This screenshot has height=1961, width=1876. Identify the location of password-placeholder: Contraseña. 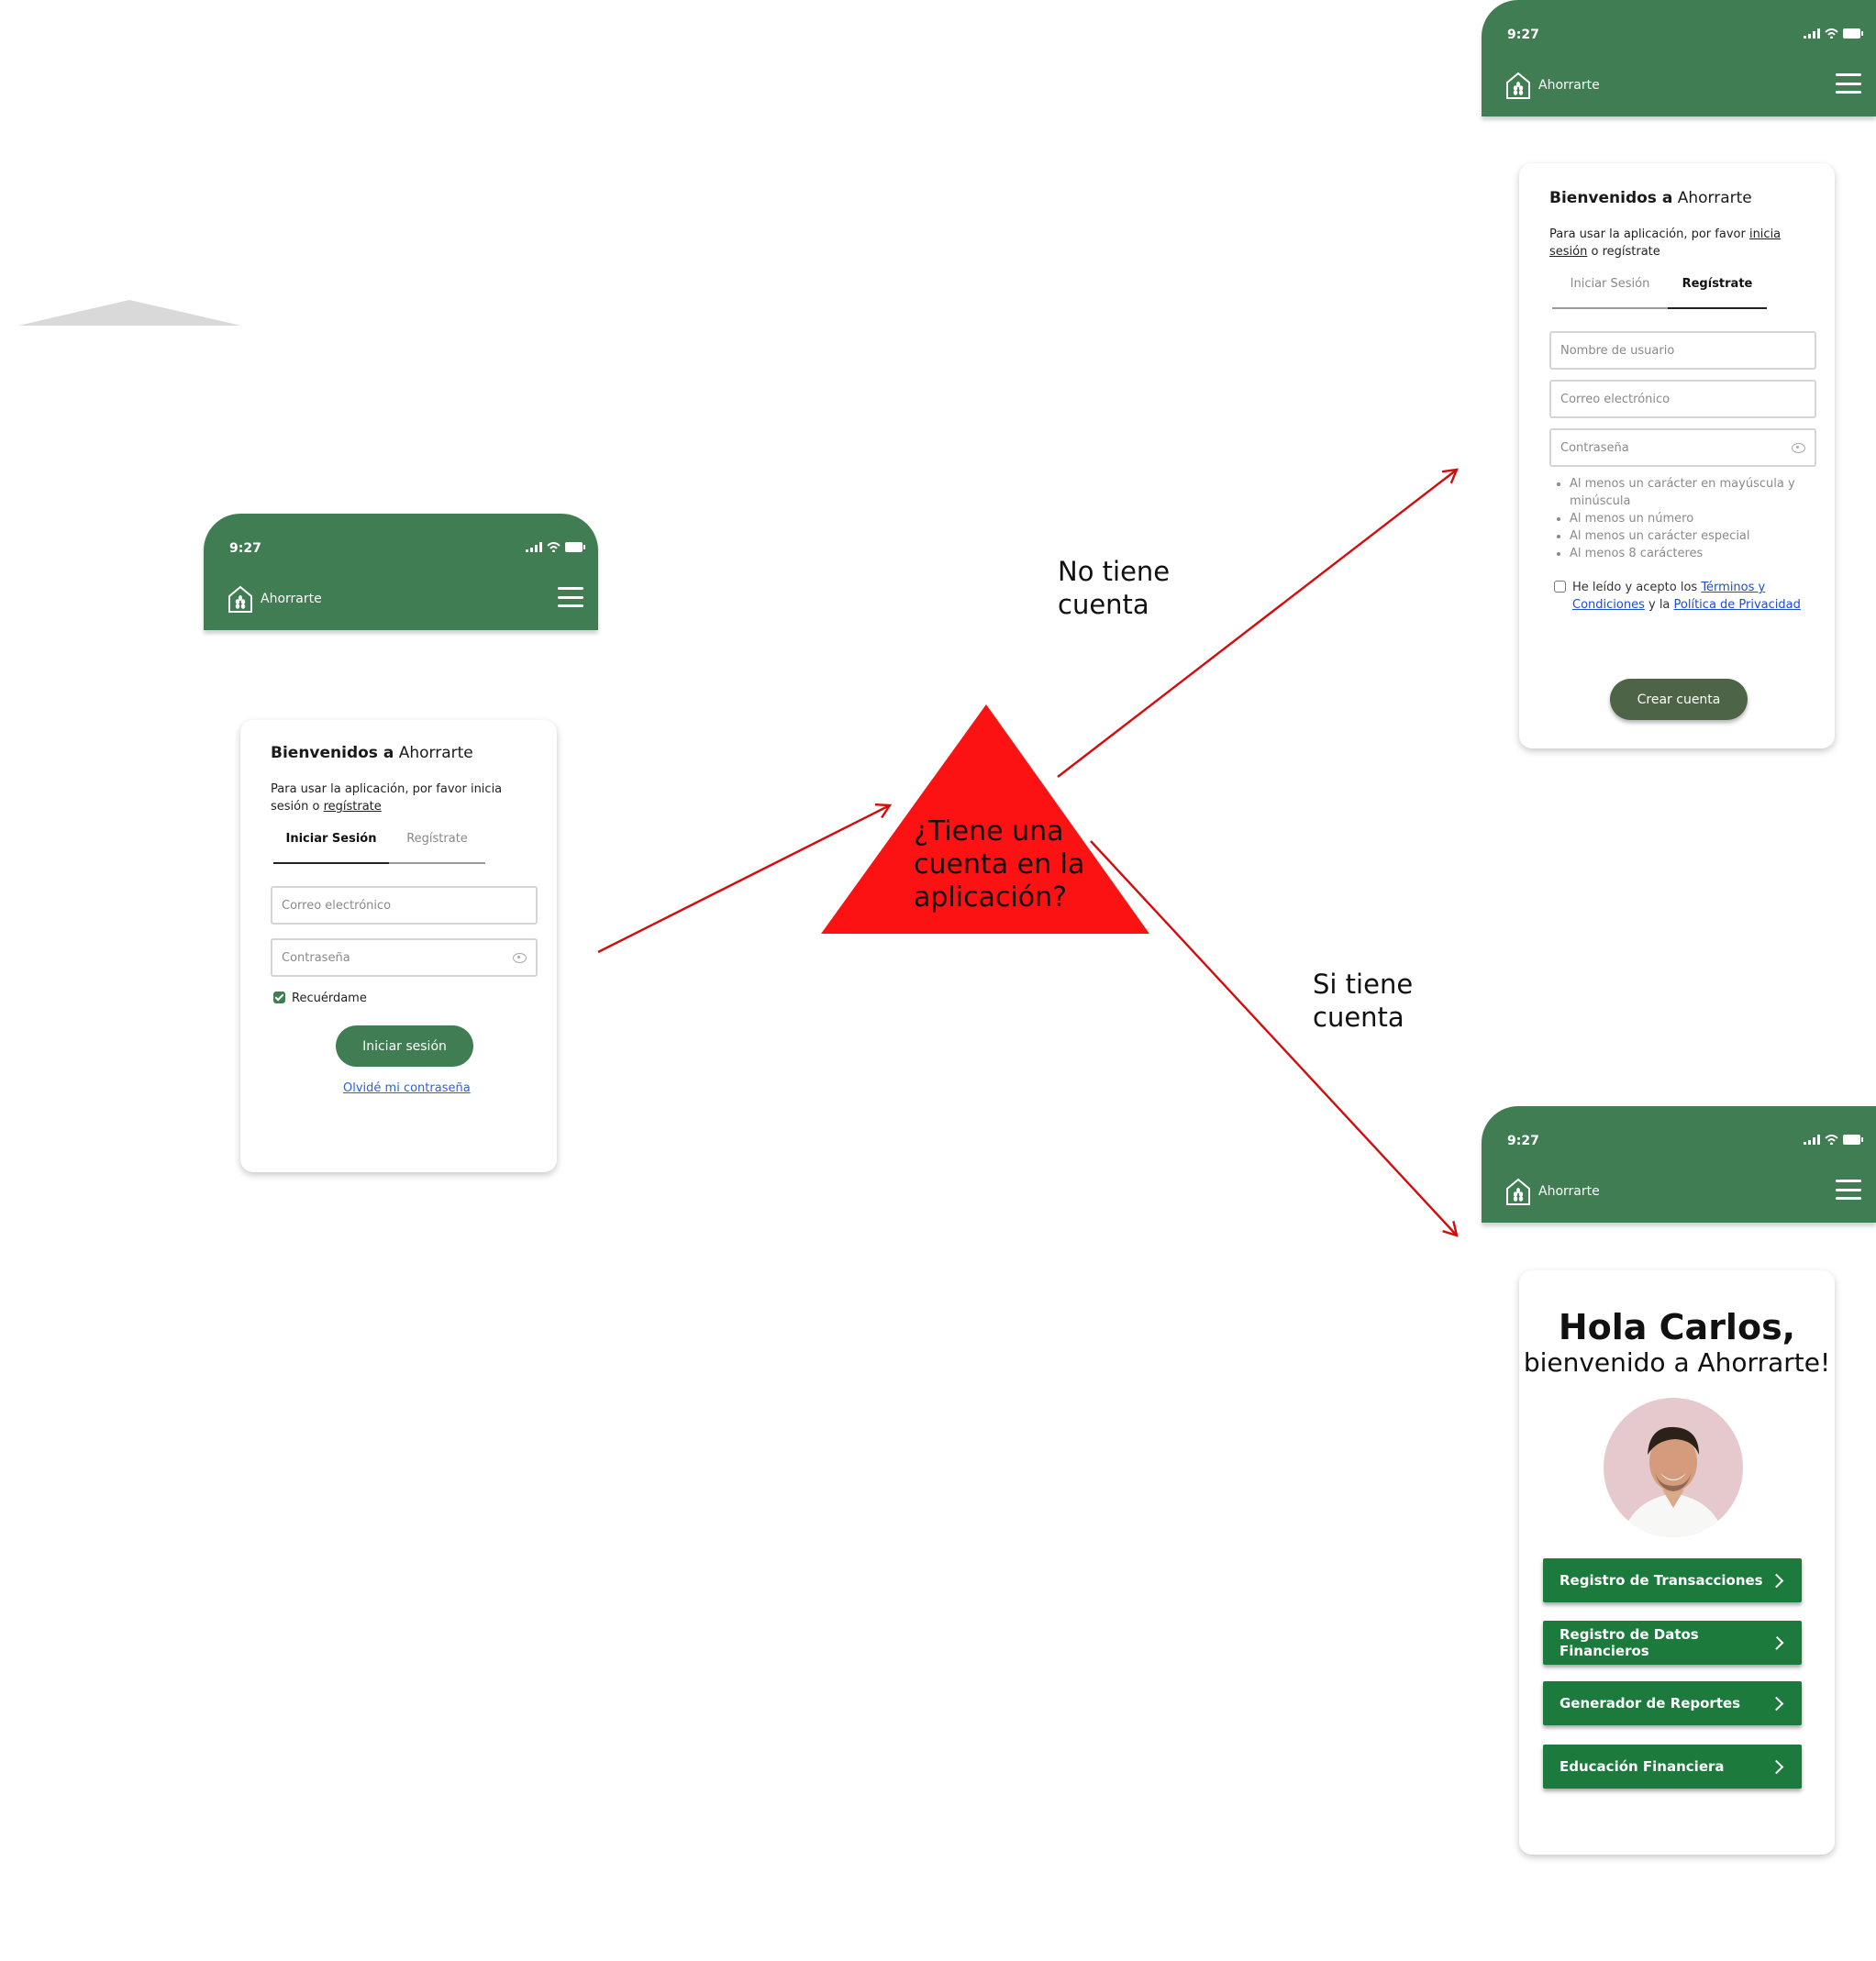
(1595, 448).